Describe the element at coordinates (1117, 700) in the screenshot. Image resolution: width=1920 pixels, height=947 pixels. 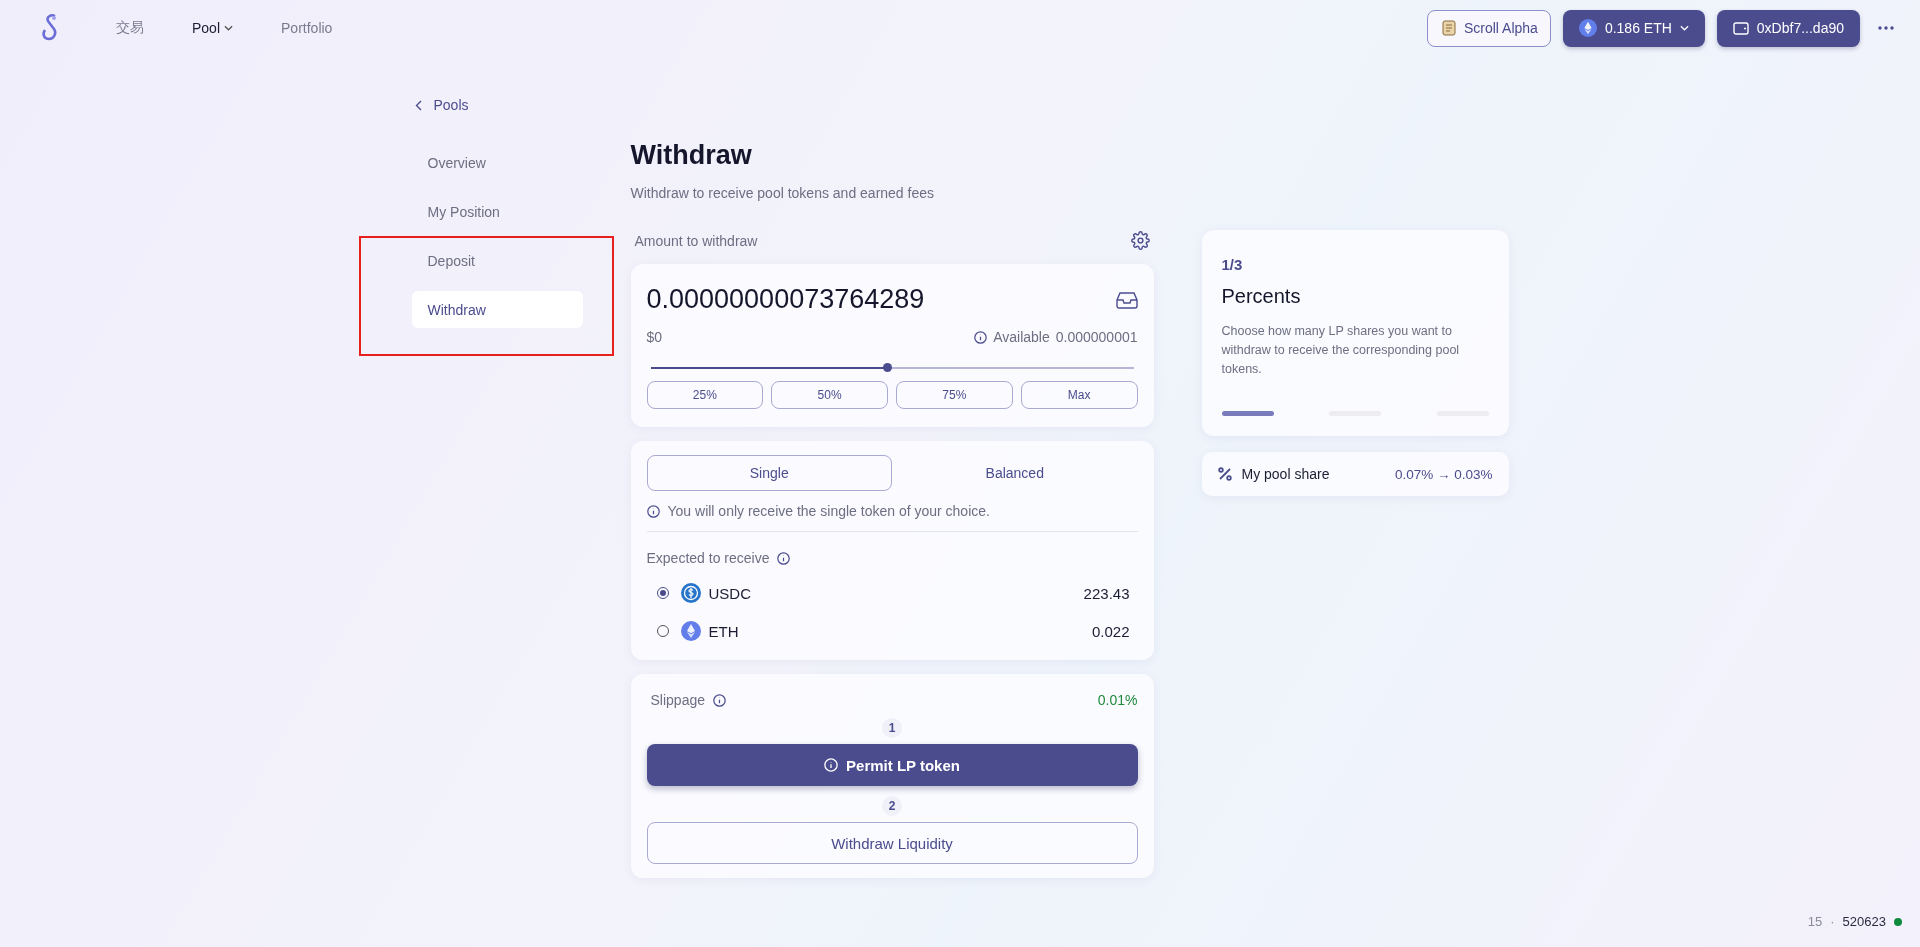
I see `slippage-value: 0.01%` at that location.